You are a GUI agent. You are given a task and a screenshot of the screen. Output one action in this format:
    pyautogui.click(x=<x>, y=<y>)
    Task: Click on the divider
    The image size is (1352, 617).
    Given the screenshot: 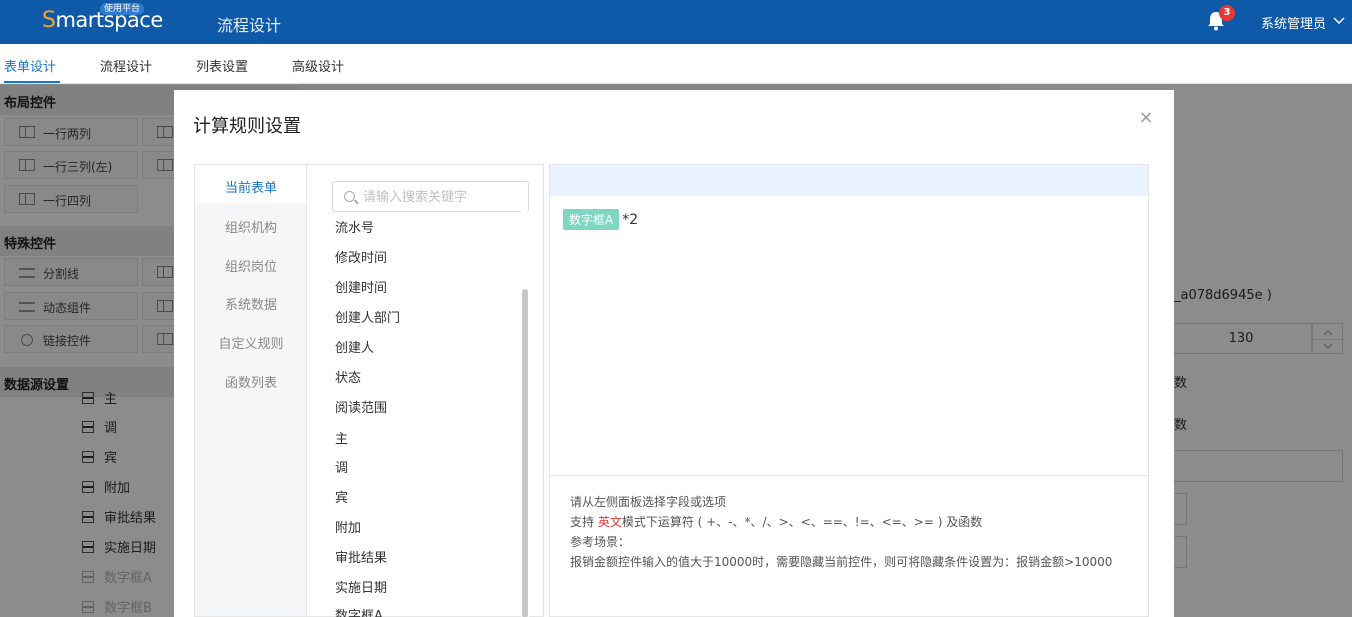 What is the action you would take?
    pyautogui.click(x=849, y=475)
    